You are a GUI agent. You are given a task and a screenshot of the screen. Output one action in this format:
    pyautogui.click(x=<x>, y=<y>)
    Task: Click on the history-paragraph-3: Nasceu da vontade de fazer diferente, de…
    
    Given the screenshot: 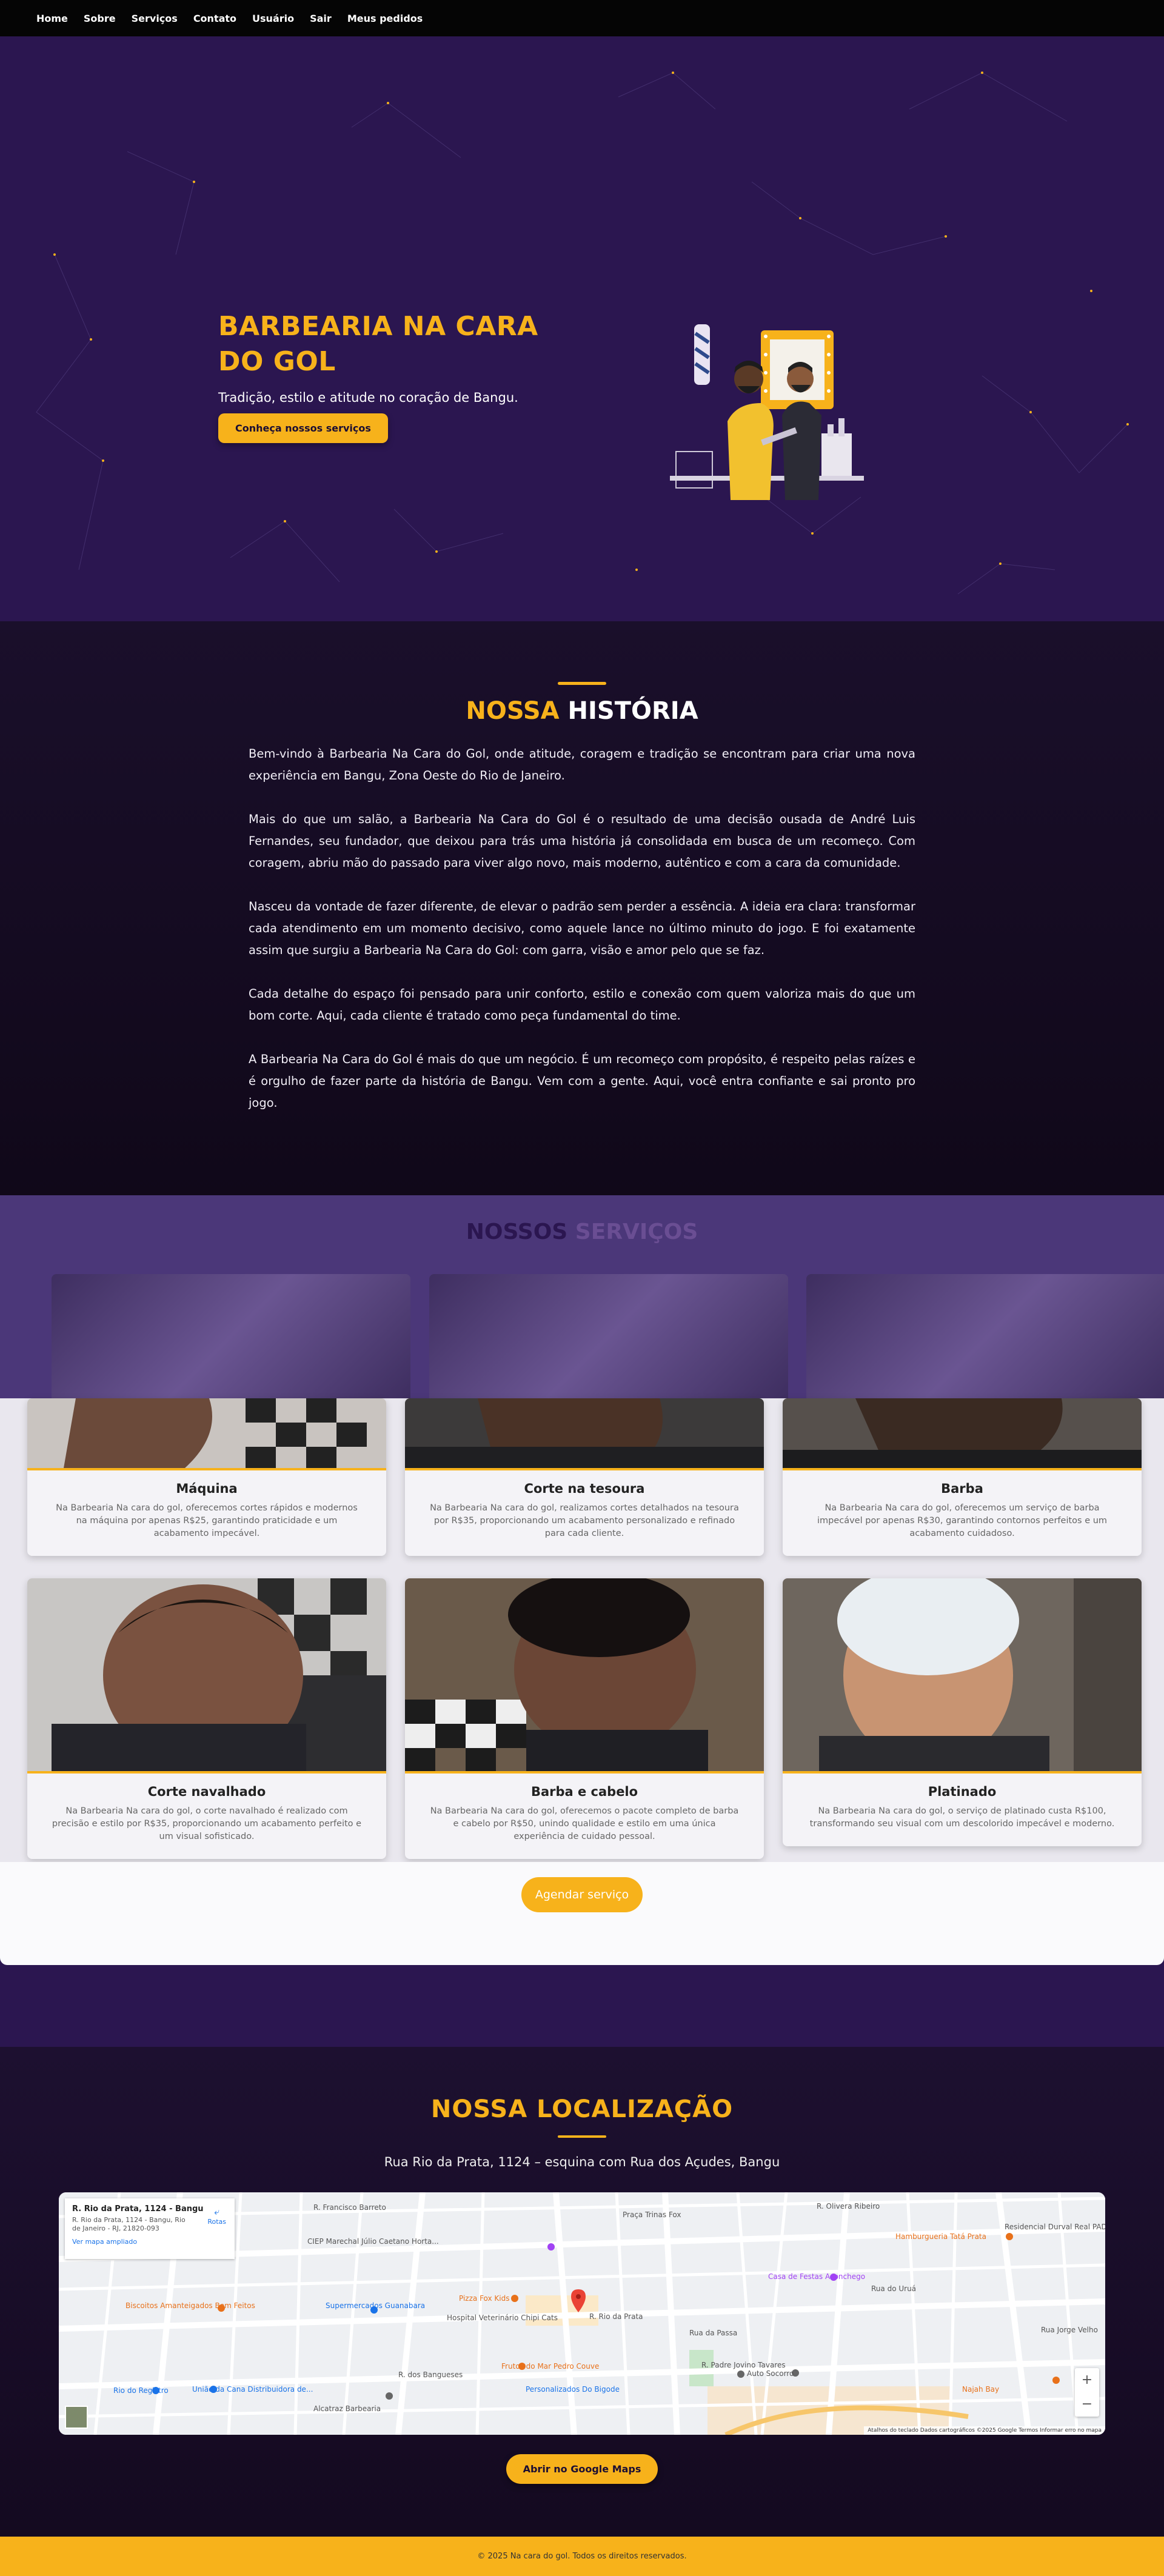 What is the action you would take?
    pyautogui.click(x=582, y=928)
    